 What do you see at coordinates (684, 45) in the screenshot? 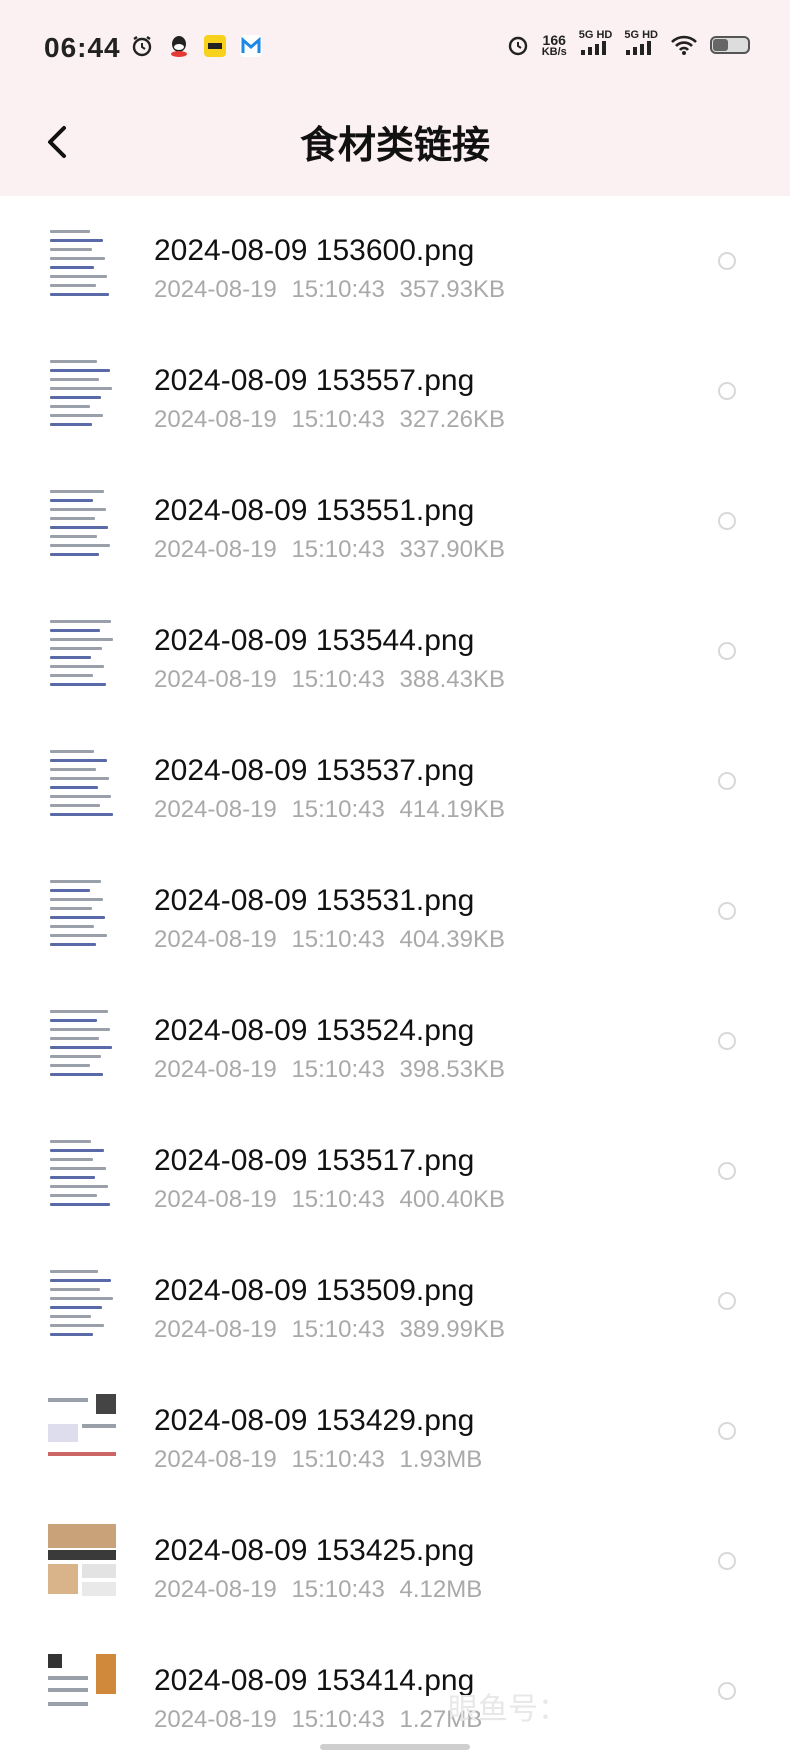
I see `wifi-icon` at bounding box center [684, 45].